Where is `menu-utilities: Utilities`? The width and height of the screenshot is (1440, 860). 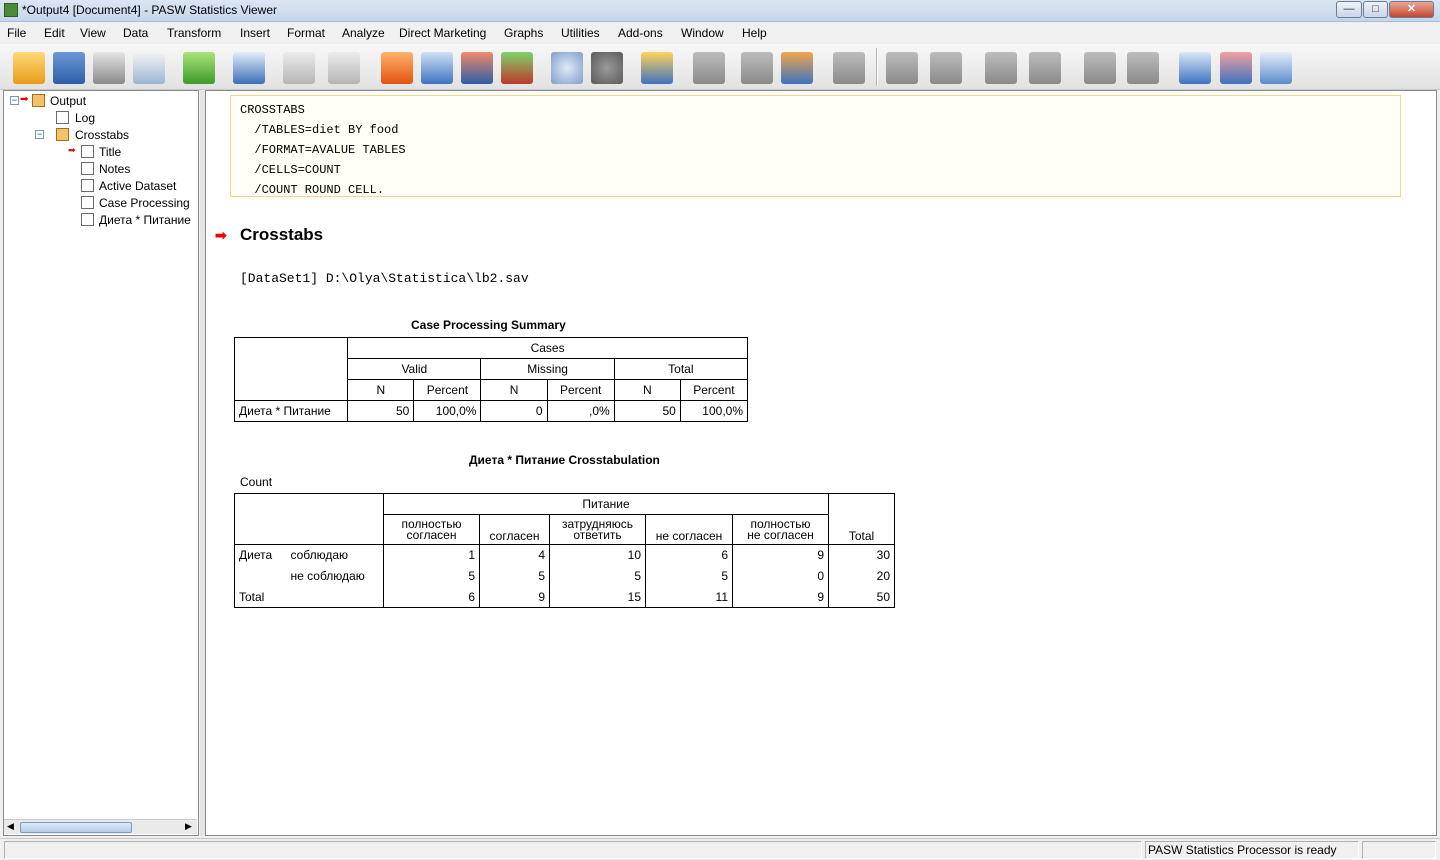
menu-utilities: Utilities is located at coordinates (580, 33).